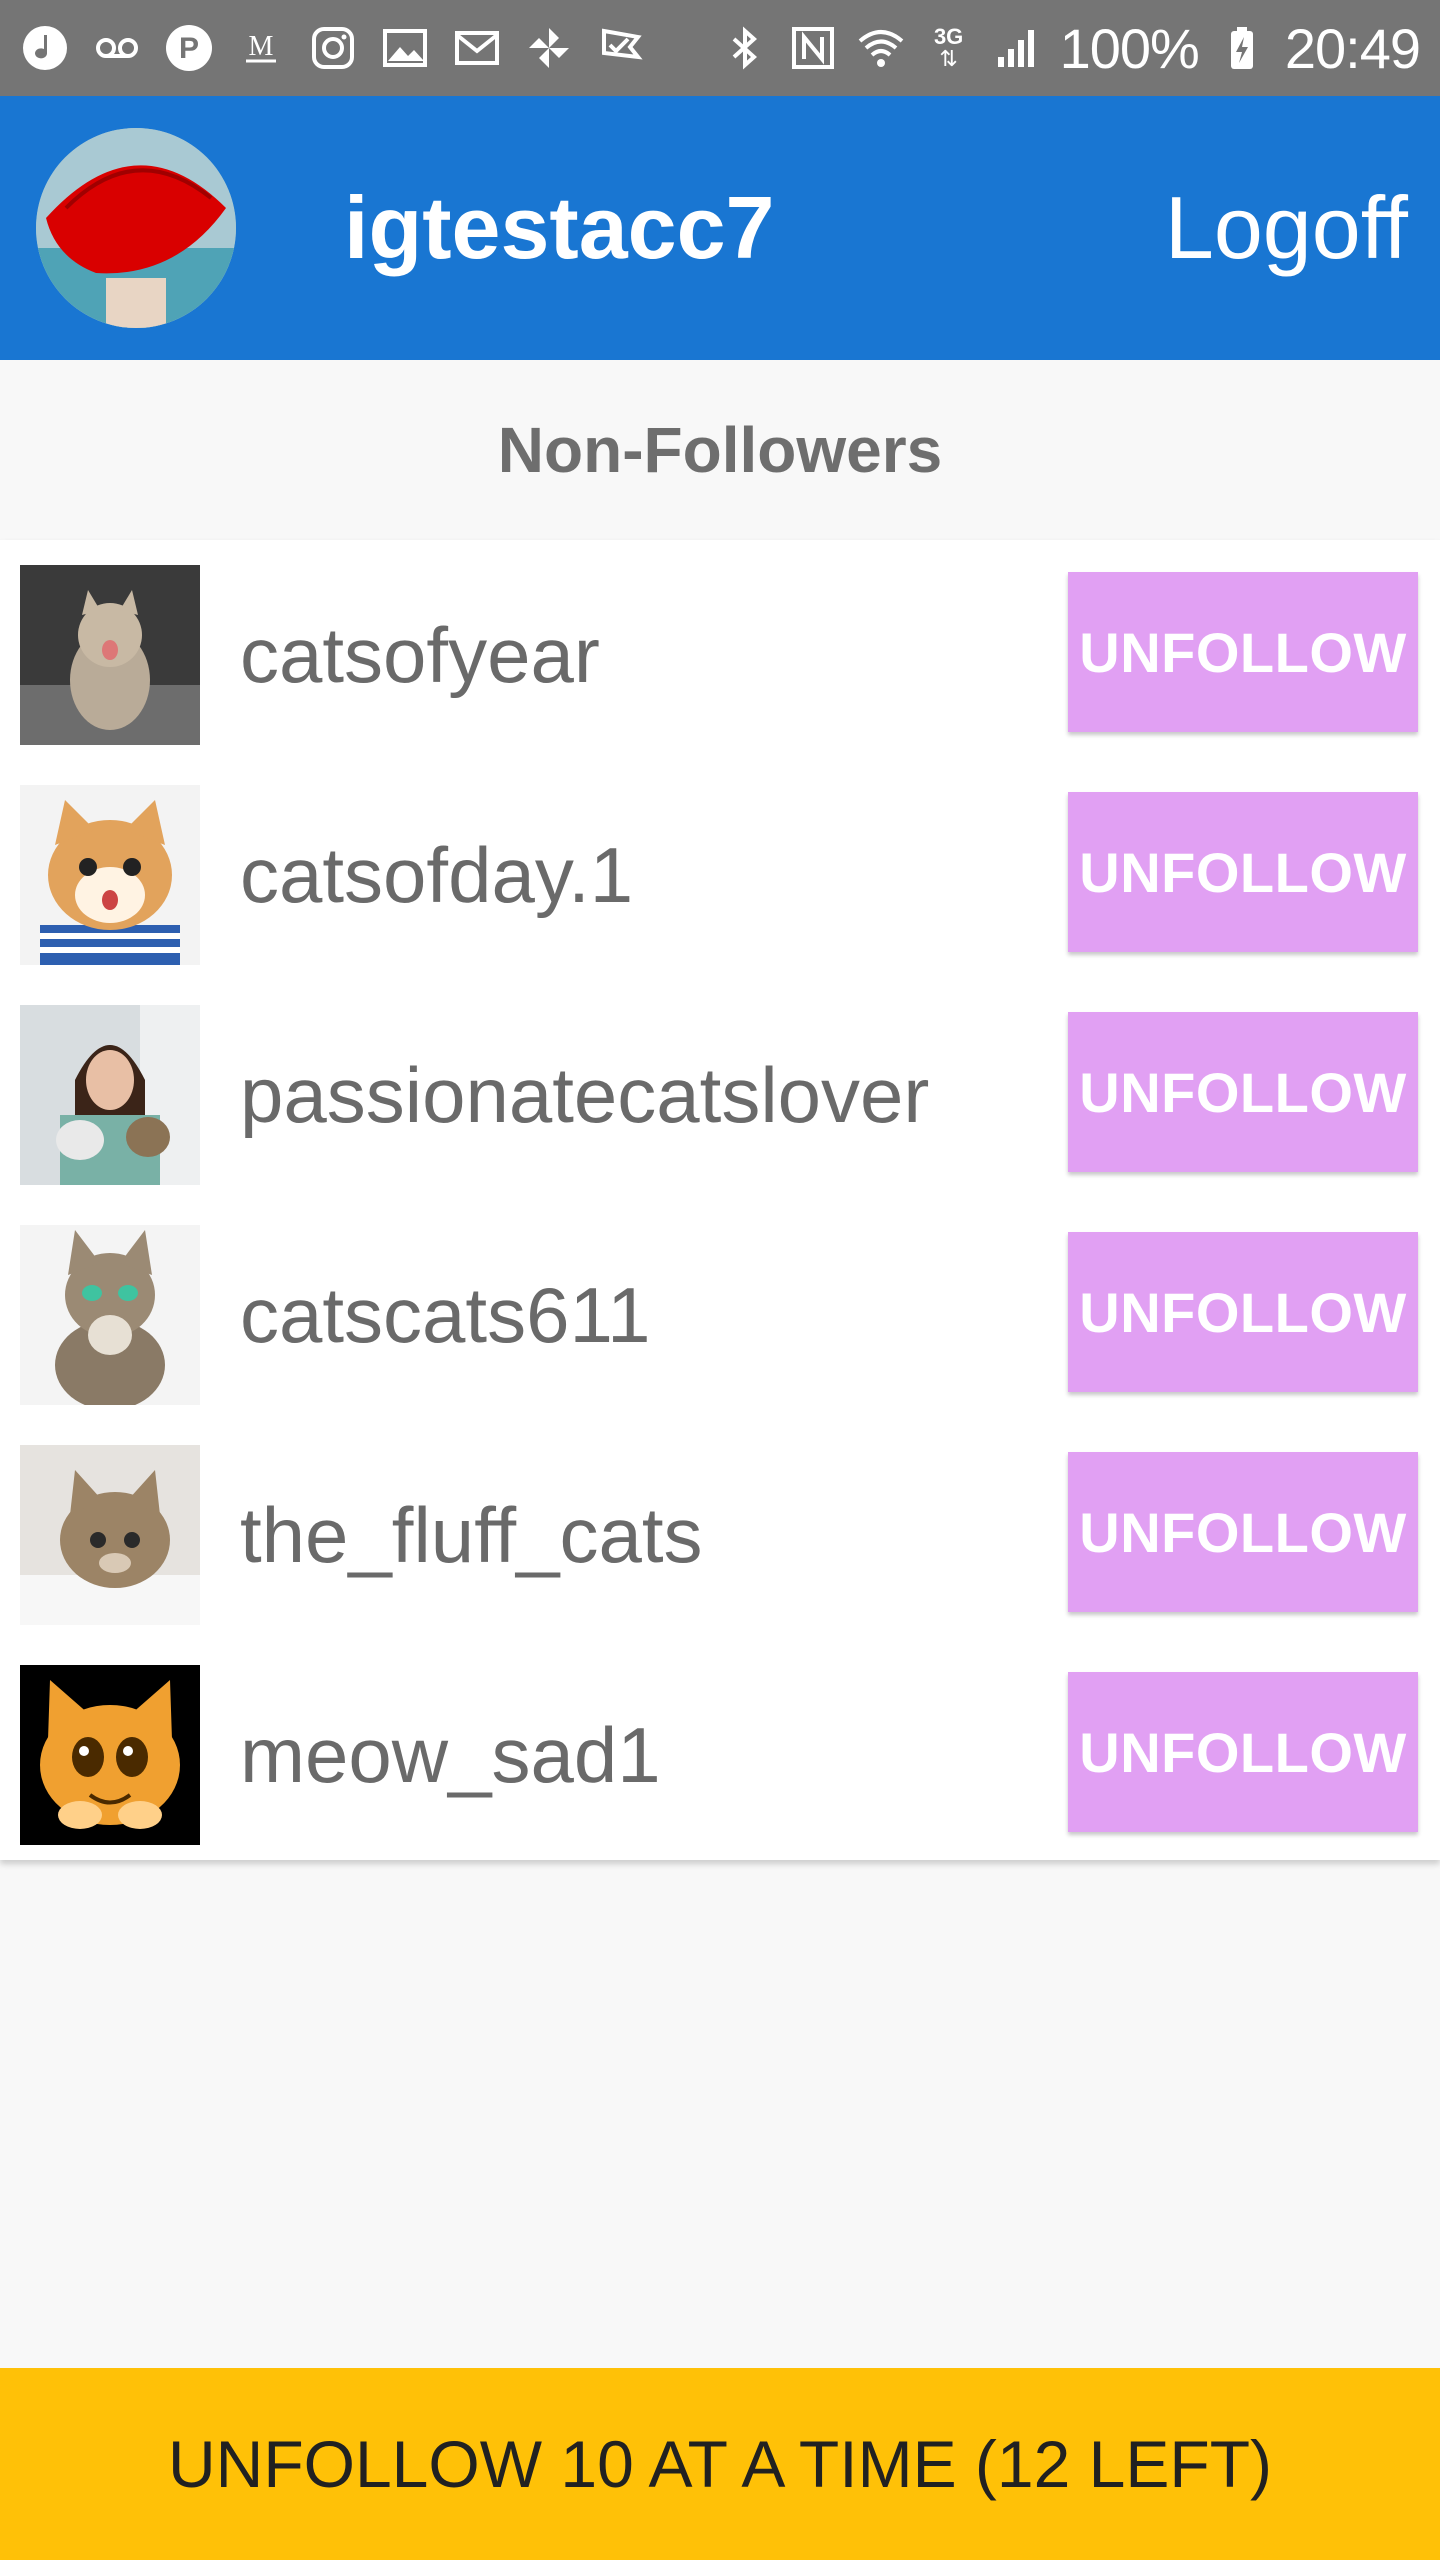 This screenshot has height=2560, width=1440. I want to click on status-bar: P M 3G ⇅ 100% 20:49, so click(720, 48).